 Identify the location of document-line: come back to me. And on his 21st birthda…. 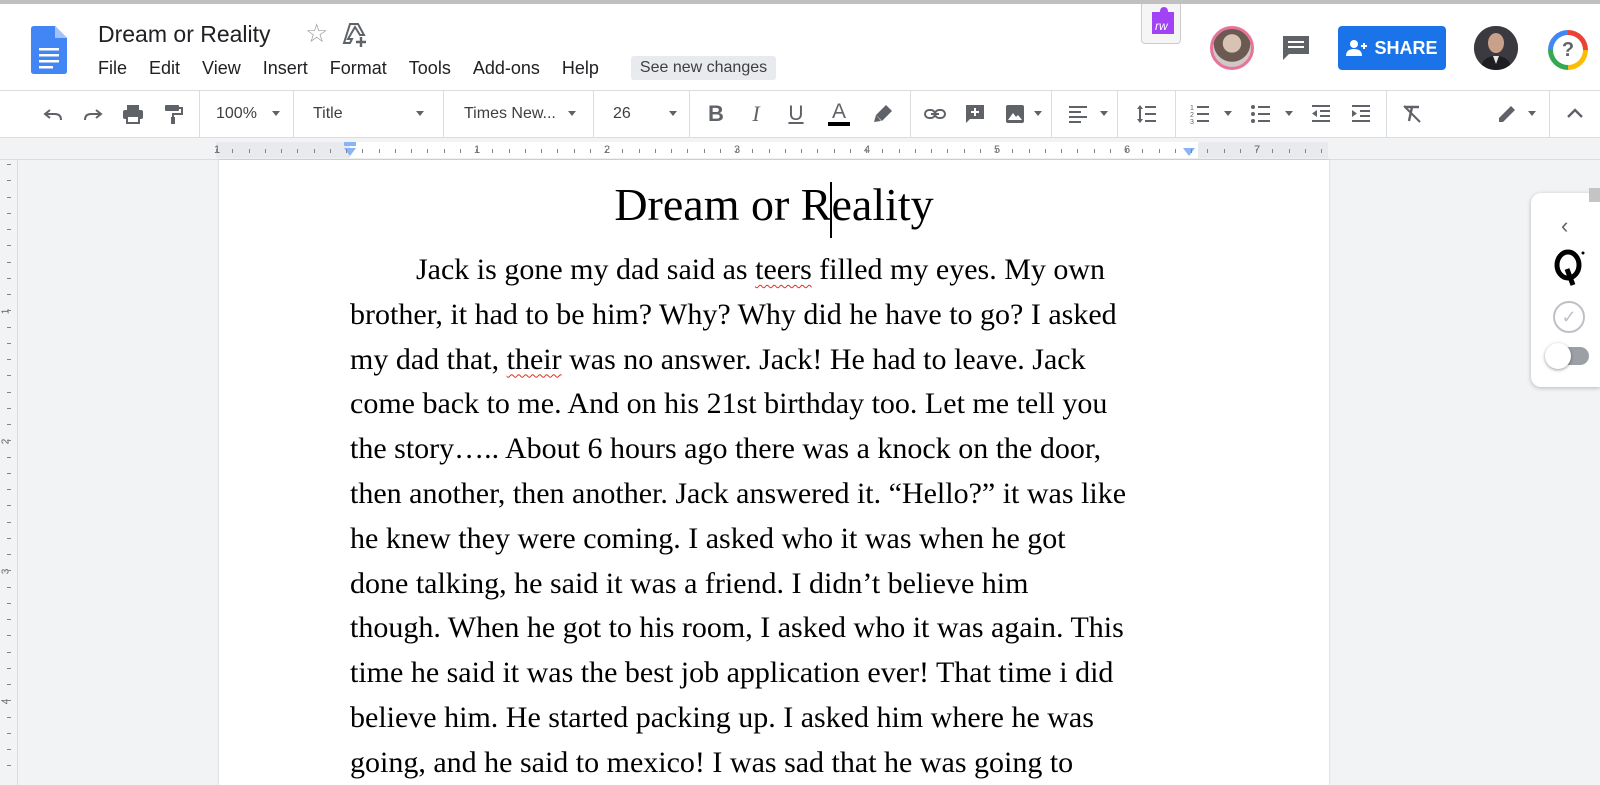
(780, 404).